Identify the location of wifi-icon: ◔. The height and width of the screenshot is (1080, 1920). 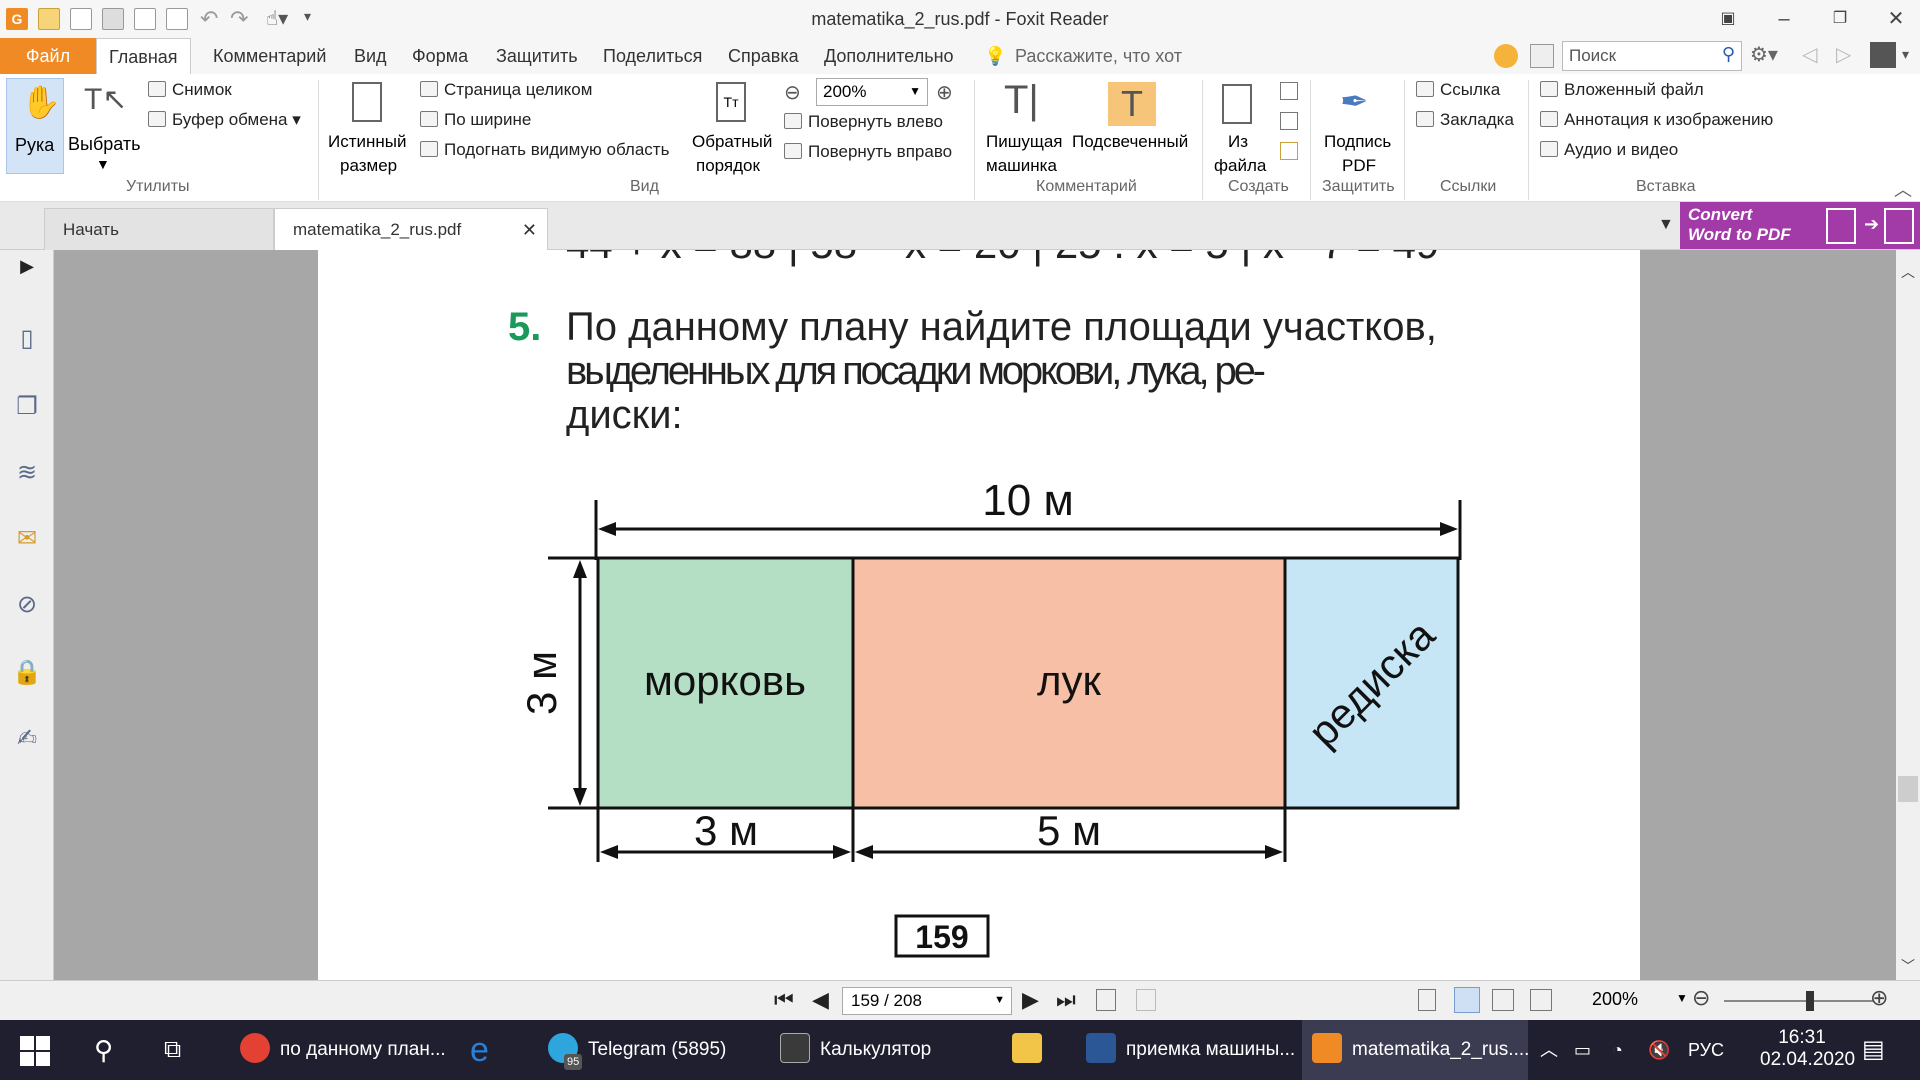
(1617, 1050).